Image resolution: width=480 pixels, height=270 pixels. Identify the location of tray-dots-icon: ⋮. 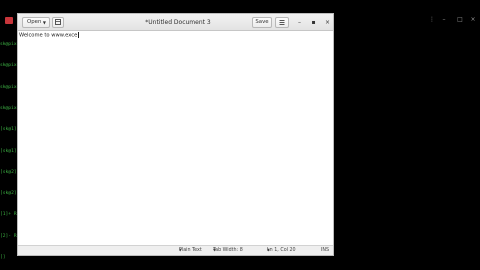
(432, 20).